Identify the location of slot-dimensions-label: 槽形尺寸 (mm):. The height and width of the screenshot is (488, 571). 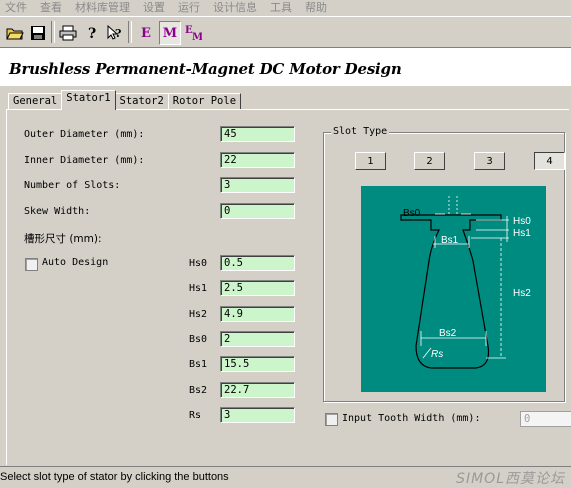
(63, 239).